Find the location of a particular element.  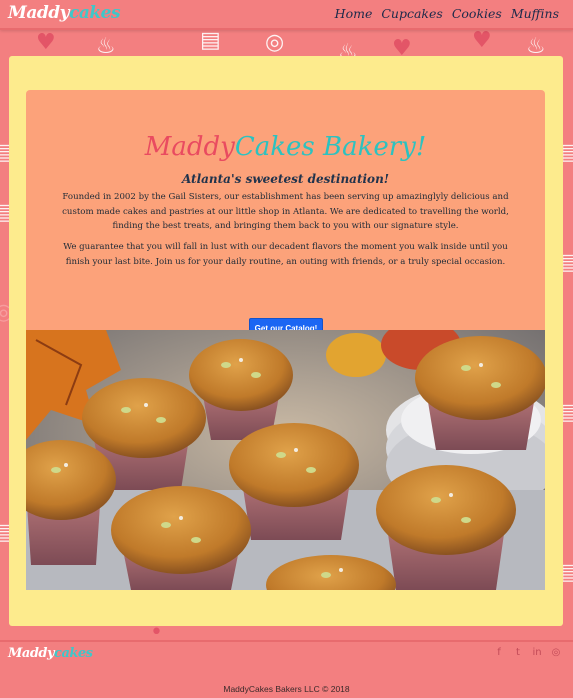

copyright-text: MaddyCakes Bakers LLC © 2018 is located at coordinates (286, 689).